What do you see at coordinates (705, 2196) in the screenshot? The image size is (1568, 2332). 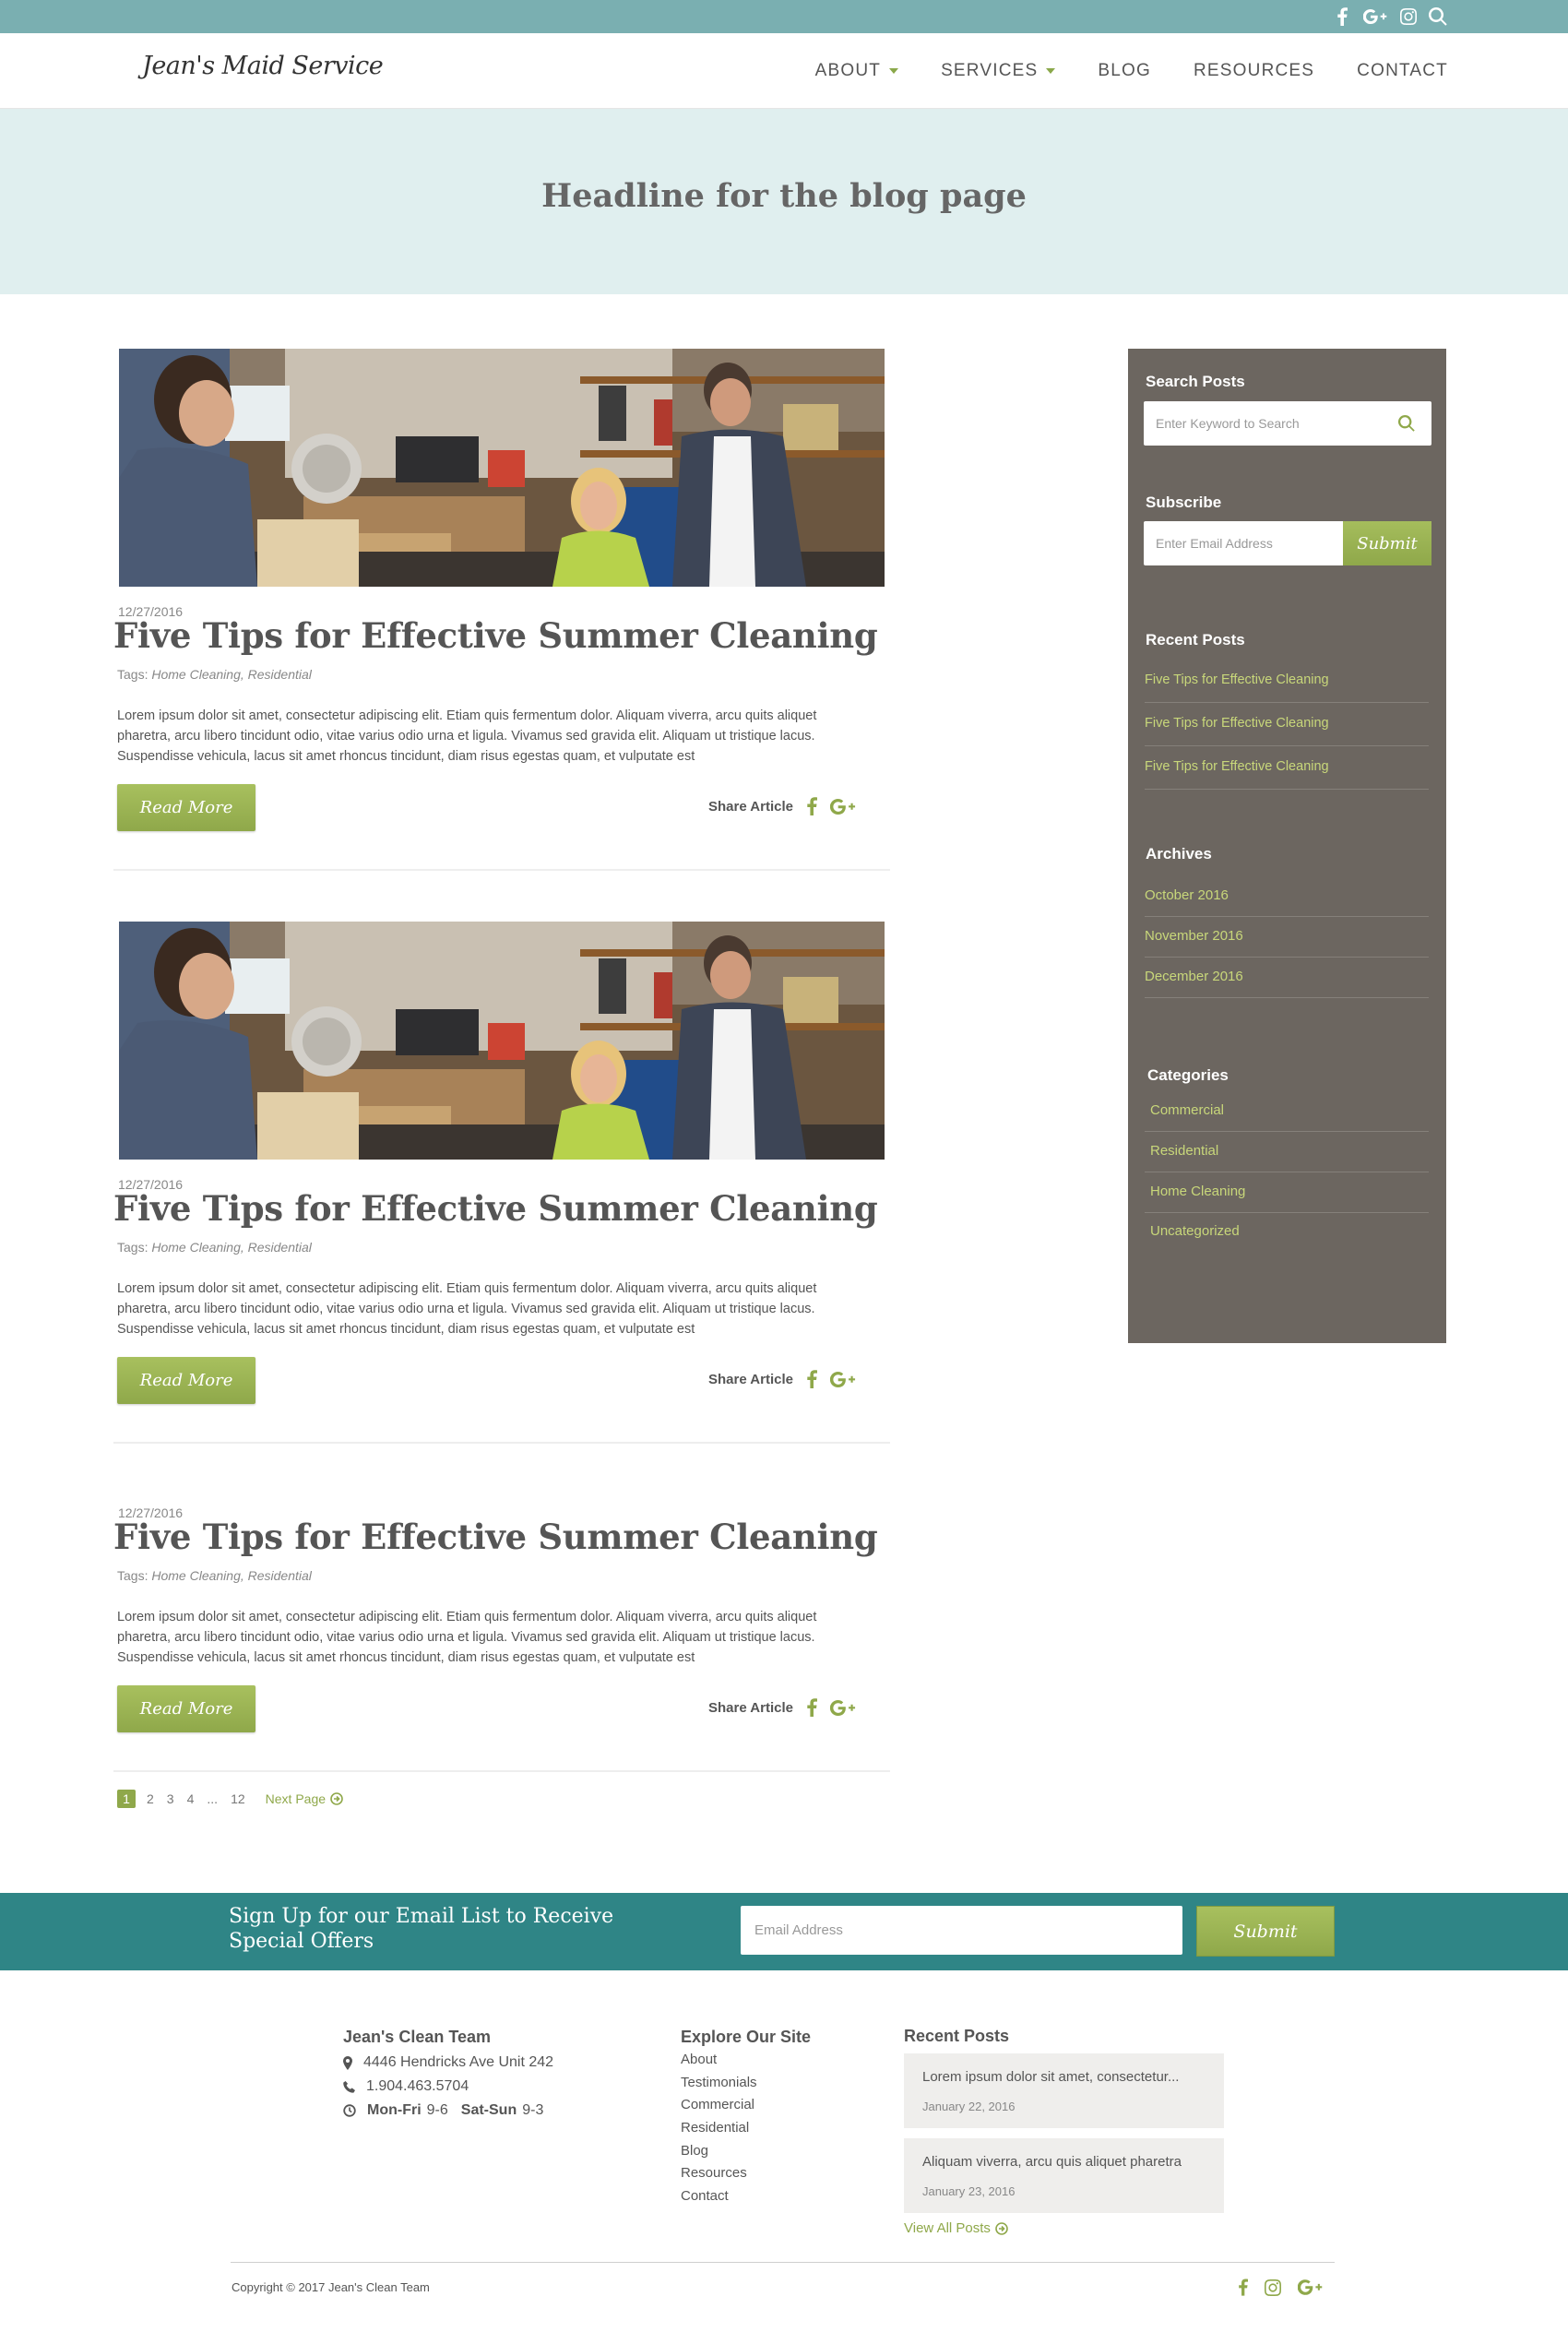 I see `footer-link-contact: Contact` at bounding box center [705, 2196].